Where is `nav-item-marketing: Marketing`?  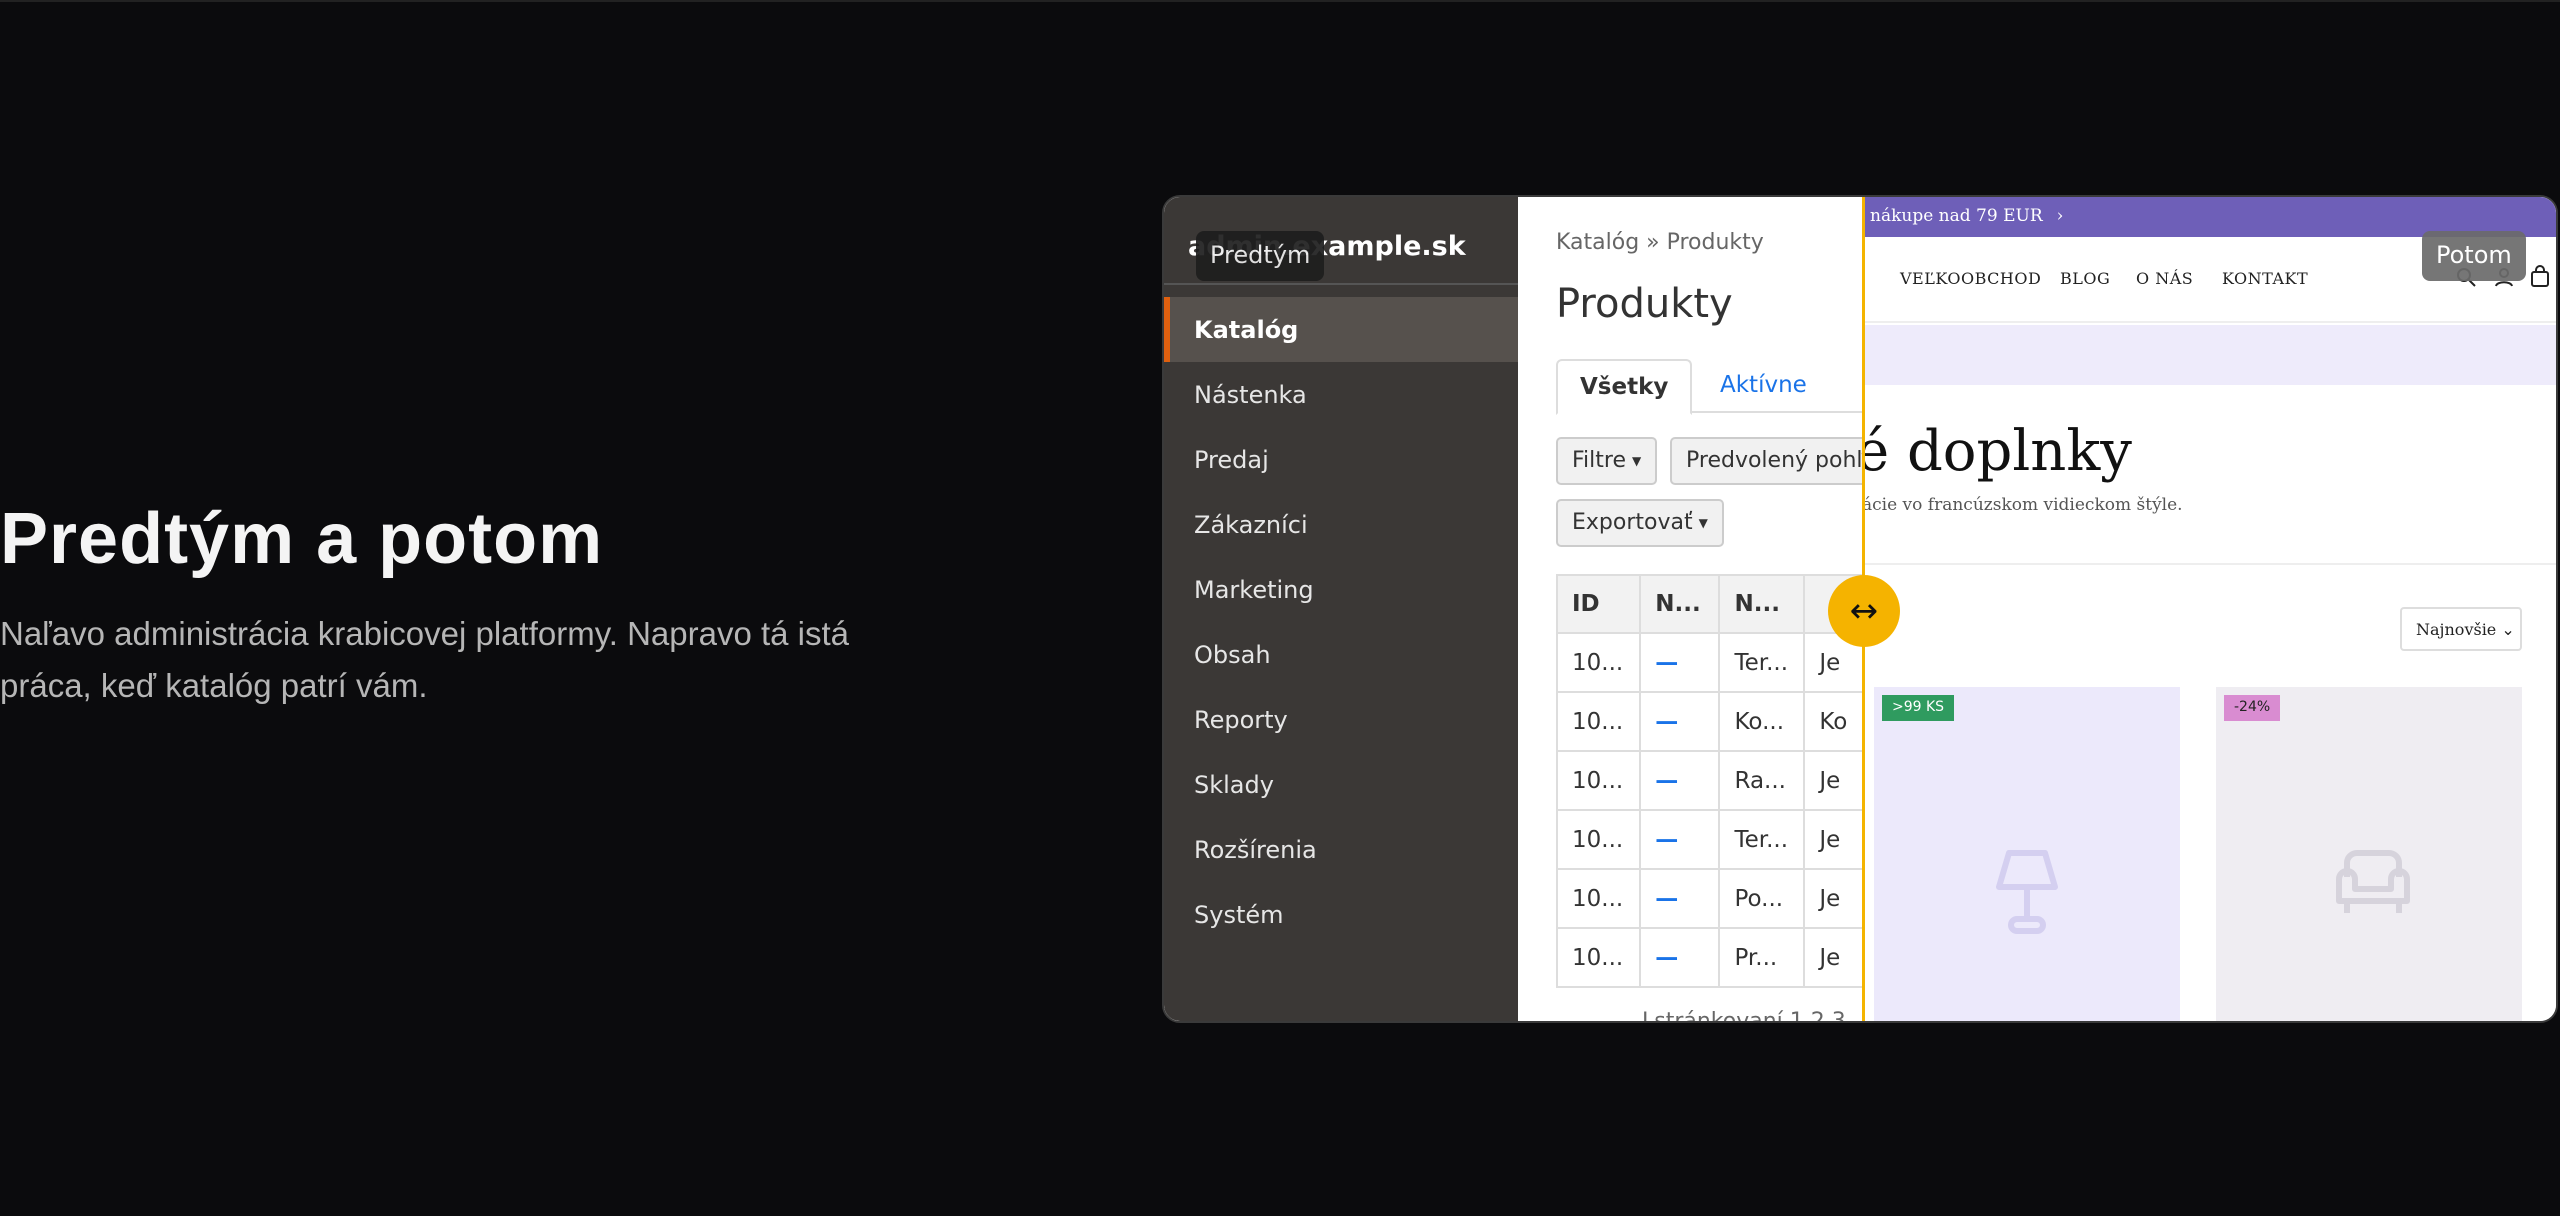
nav-item-marketing: Marketing is located at coordinates (1341, 589).